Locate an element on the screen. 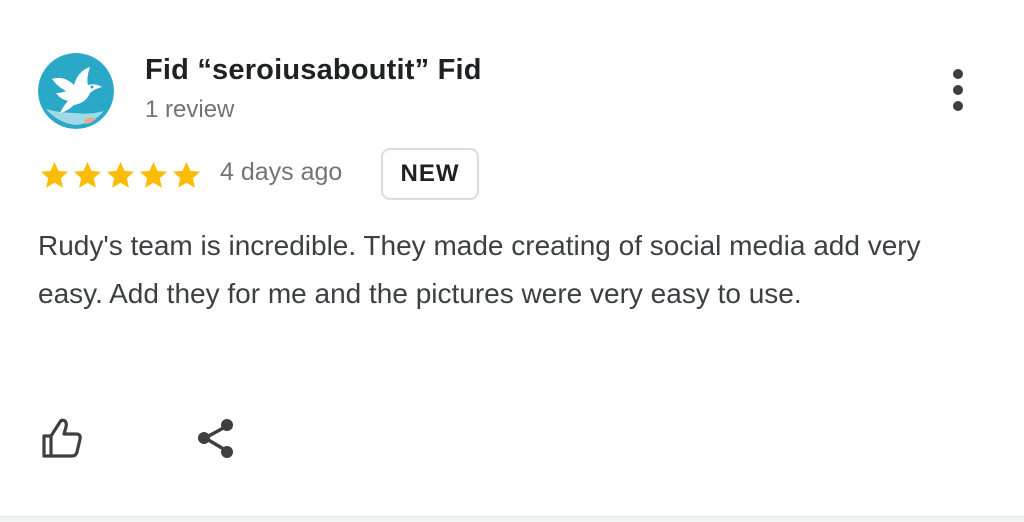  star-rating is located at coordinates (120, 175).